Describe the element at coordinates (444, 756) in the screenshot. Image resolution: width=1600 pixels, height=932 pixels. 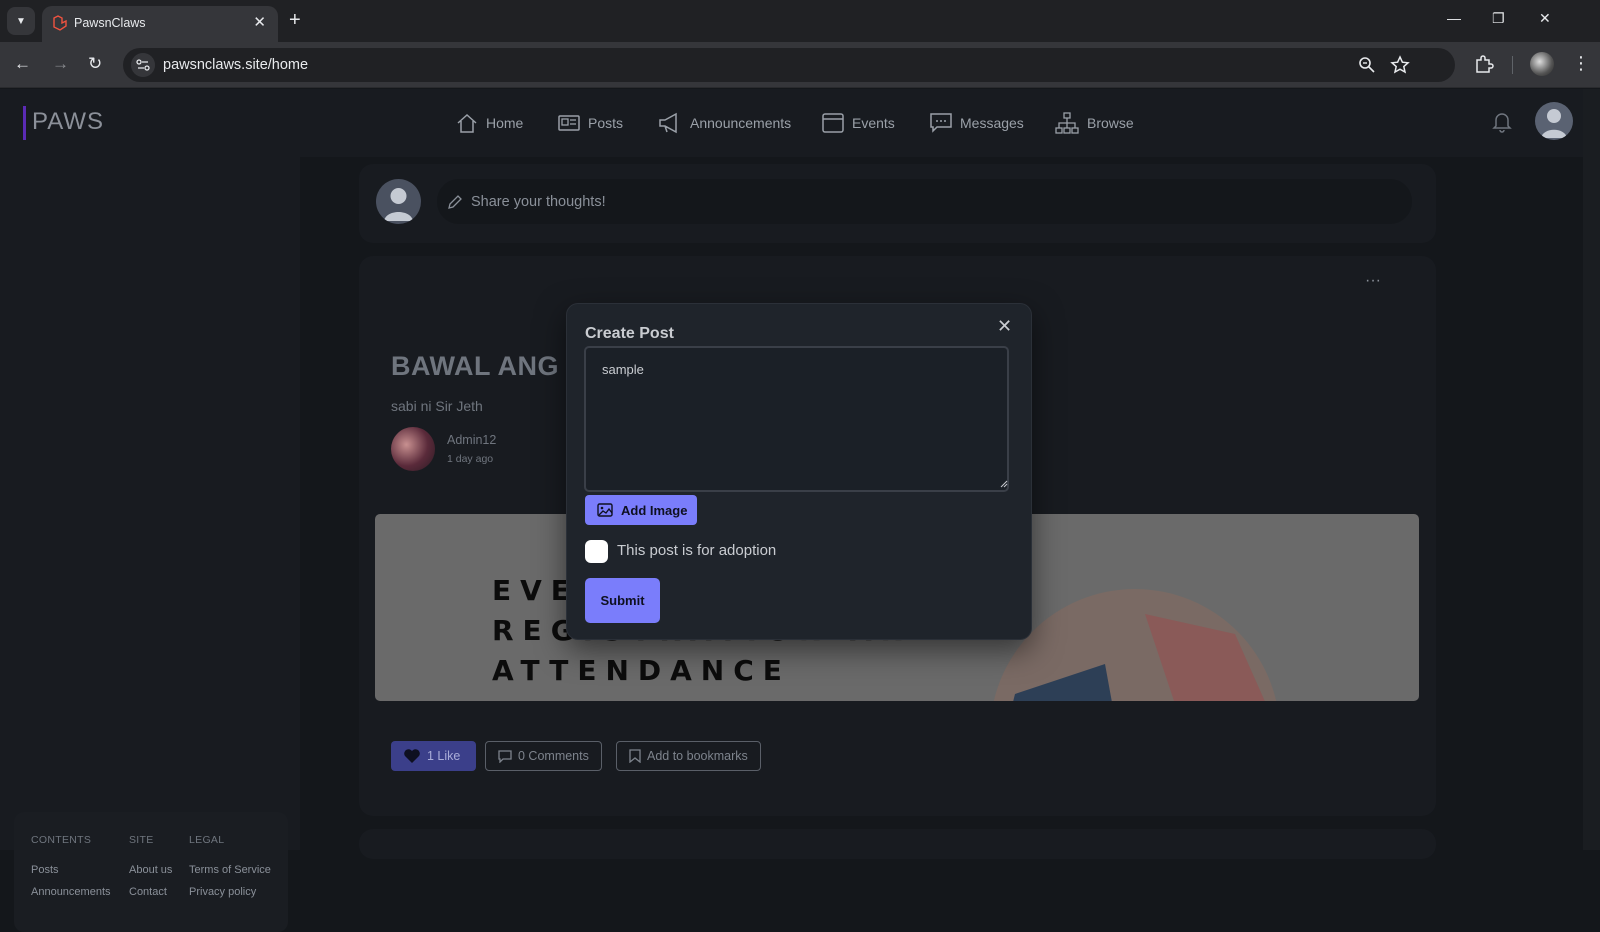
I see `like-count-label: 1 Like` at that location.